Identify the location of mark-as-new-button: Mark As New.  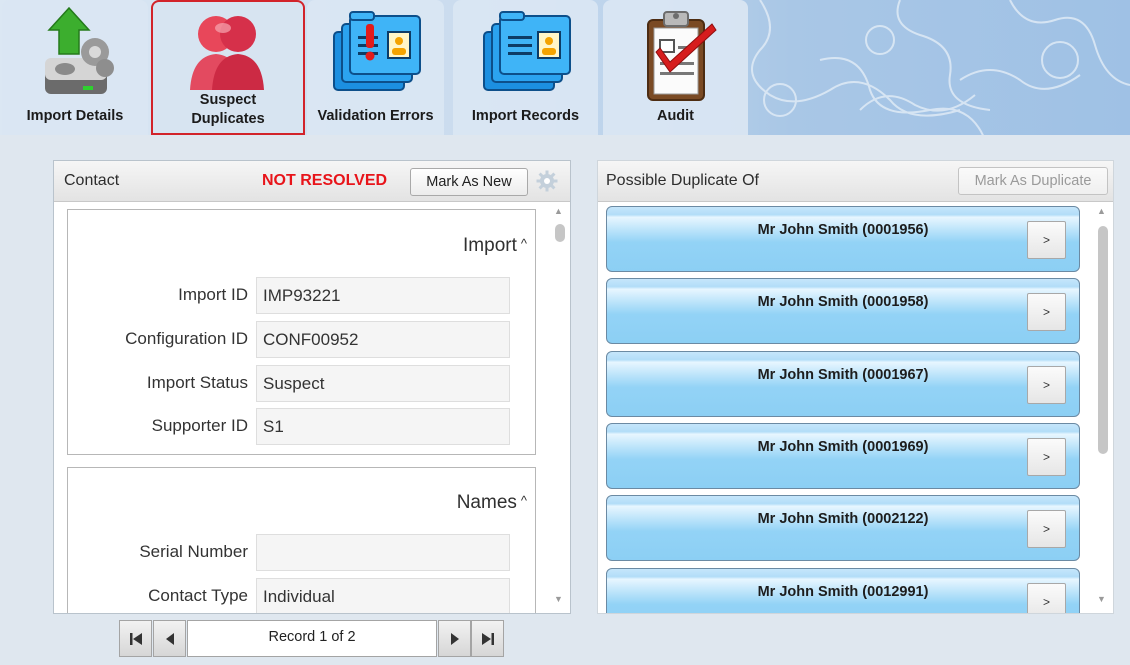
(469, 182).